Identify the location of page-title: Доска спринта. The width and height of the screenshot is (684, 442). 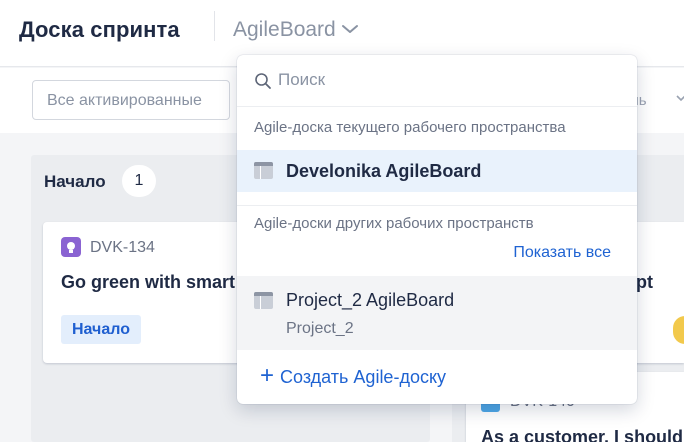
(99, 29).